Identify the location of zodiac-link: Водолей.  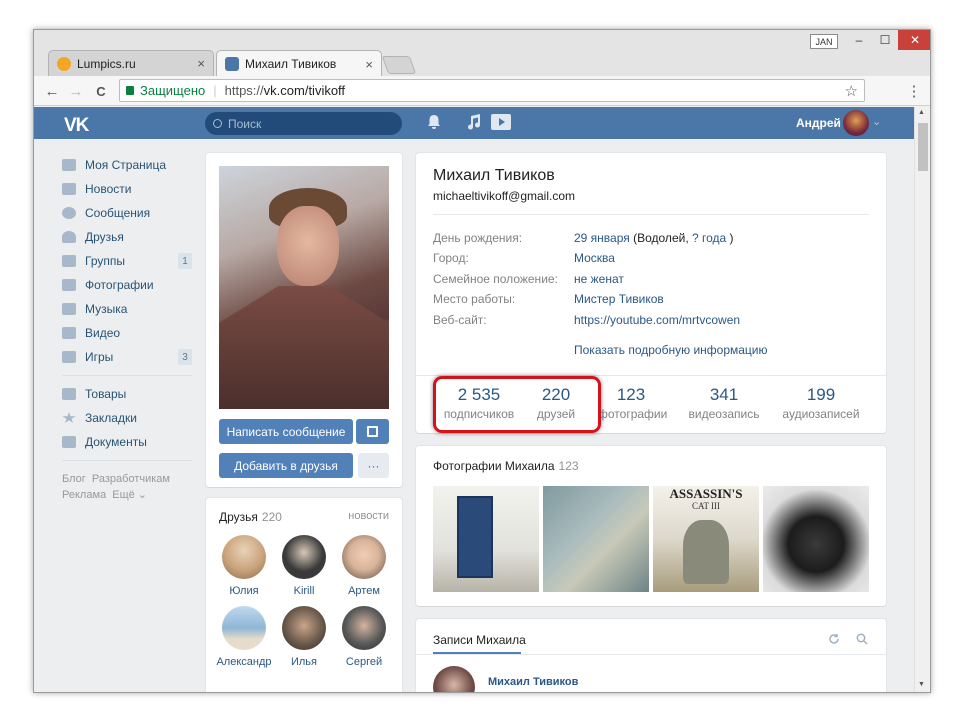
(661, 238).